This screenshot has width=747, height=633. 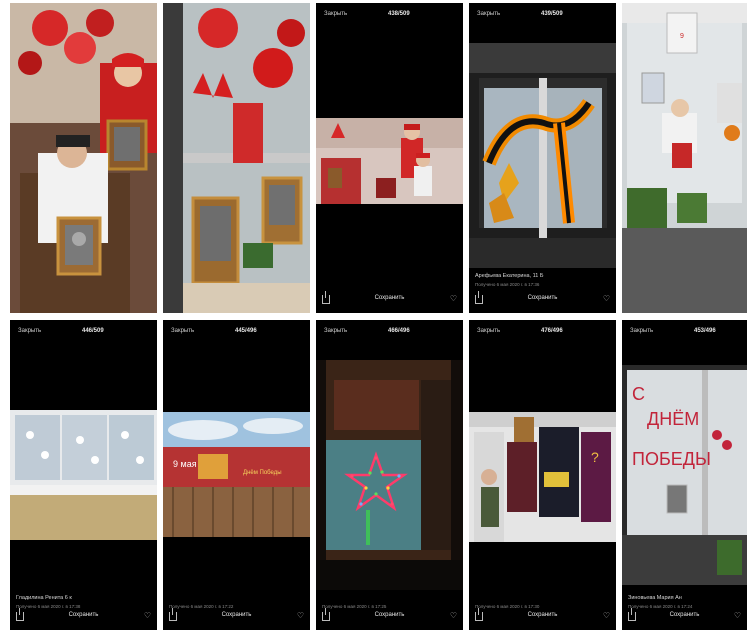 What do you see at coordinates (655, 598) in the screenshot?
I see `author-caption: Зиновьева Мария Ан` at bounding box center [655, 598].